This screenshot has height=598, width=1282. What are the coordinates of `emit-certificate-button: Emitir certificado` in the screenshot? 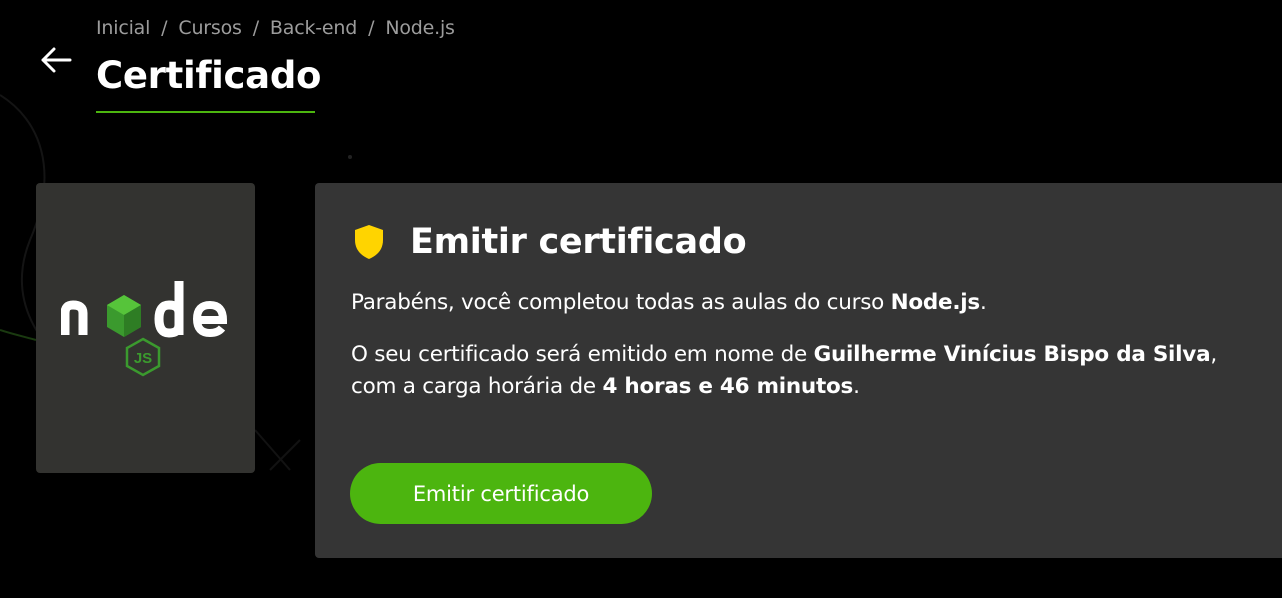 It's located at (501, 493).